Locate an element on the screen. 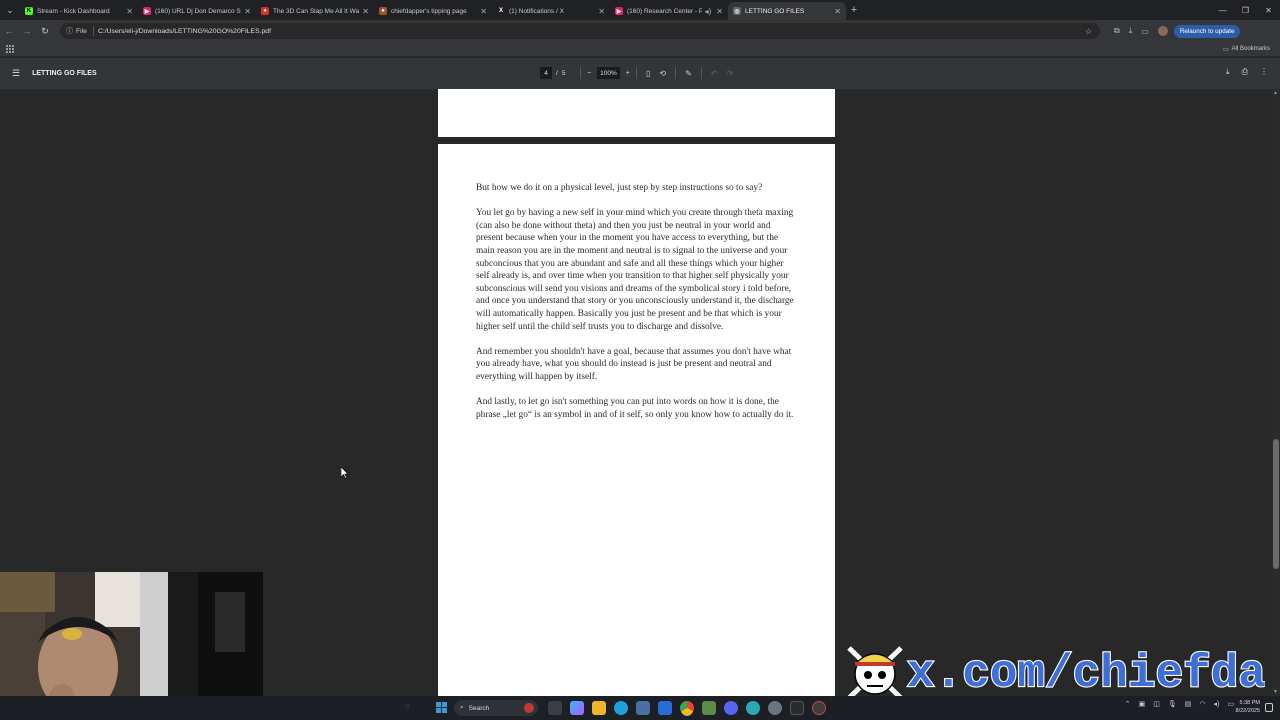 This screenshot has width=1280, height=720. tray-app-icon: ▣ is located at coordinates (1142, 704).